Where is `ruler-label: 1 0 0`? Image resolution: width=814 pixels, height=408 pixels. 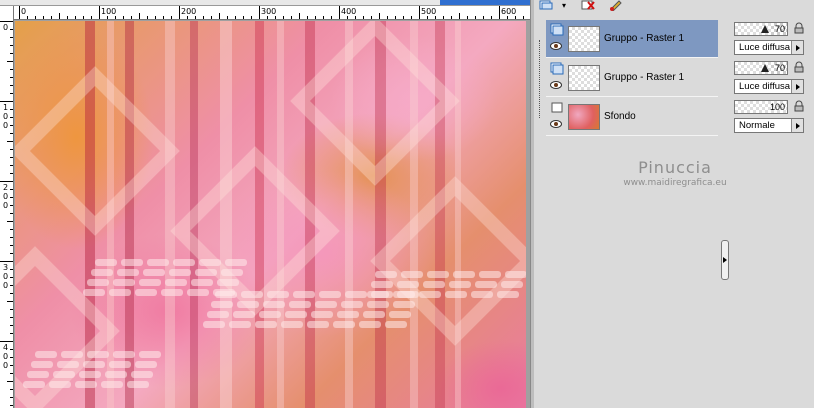 ruler-label: 1 0 0 is located at coordinates (6, 116).